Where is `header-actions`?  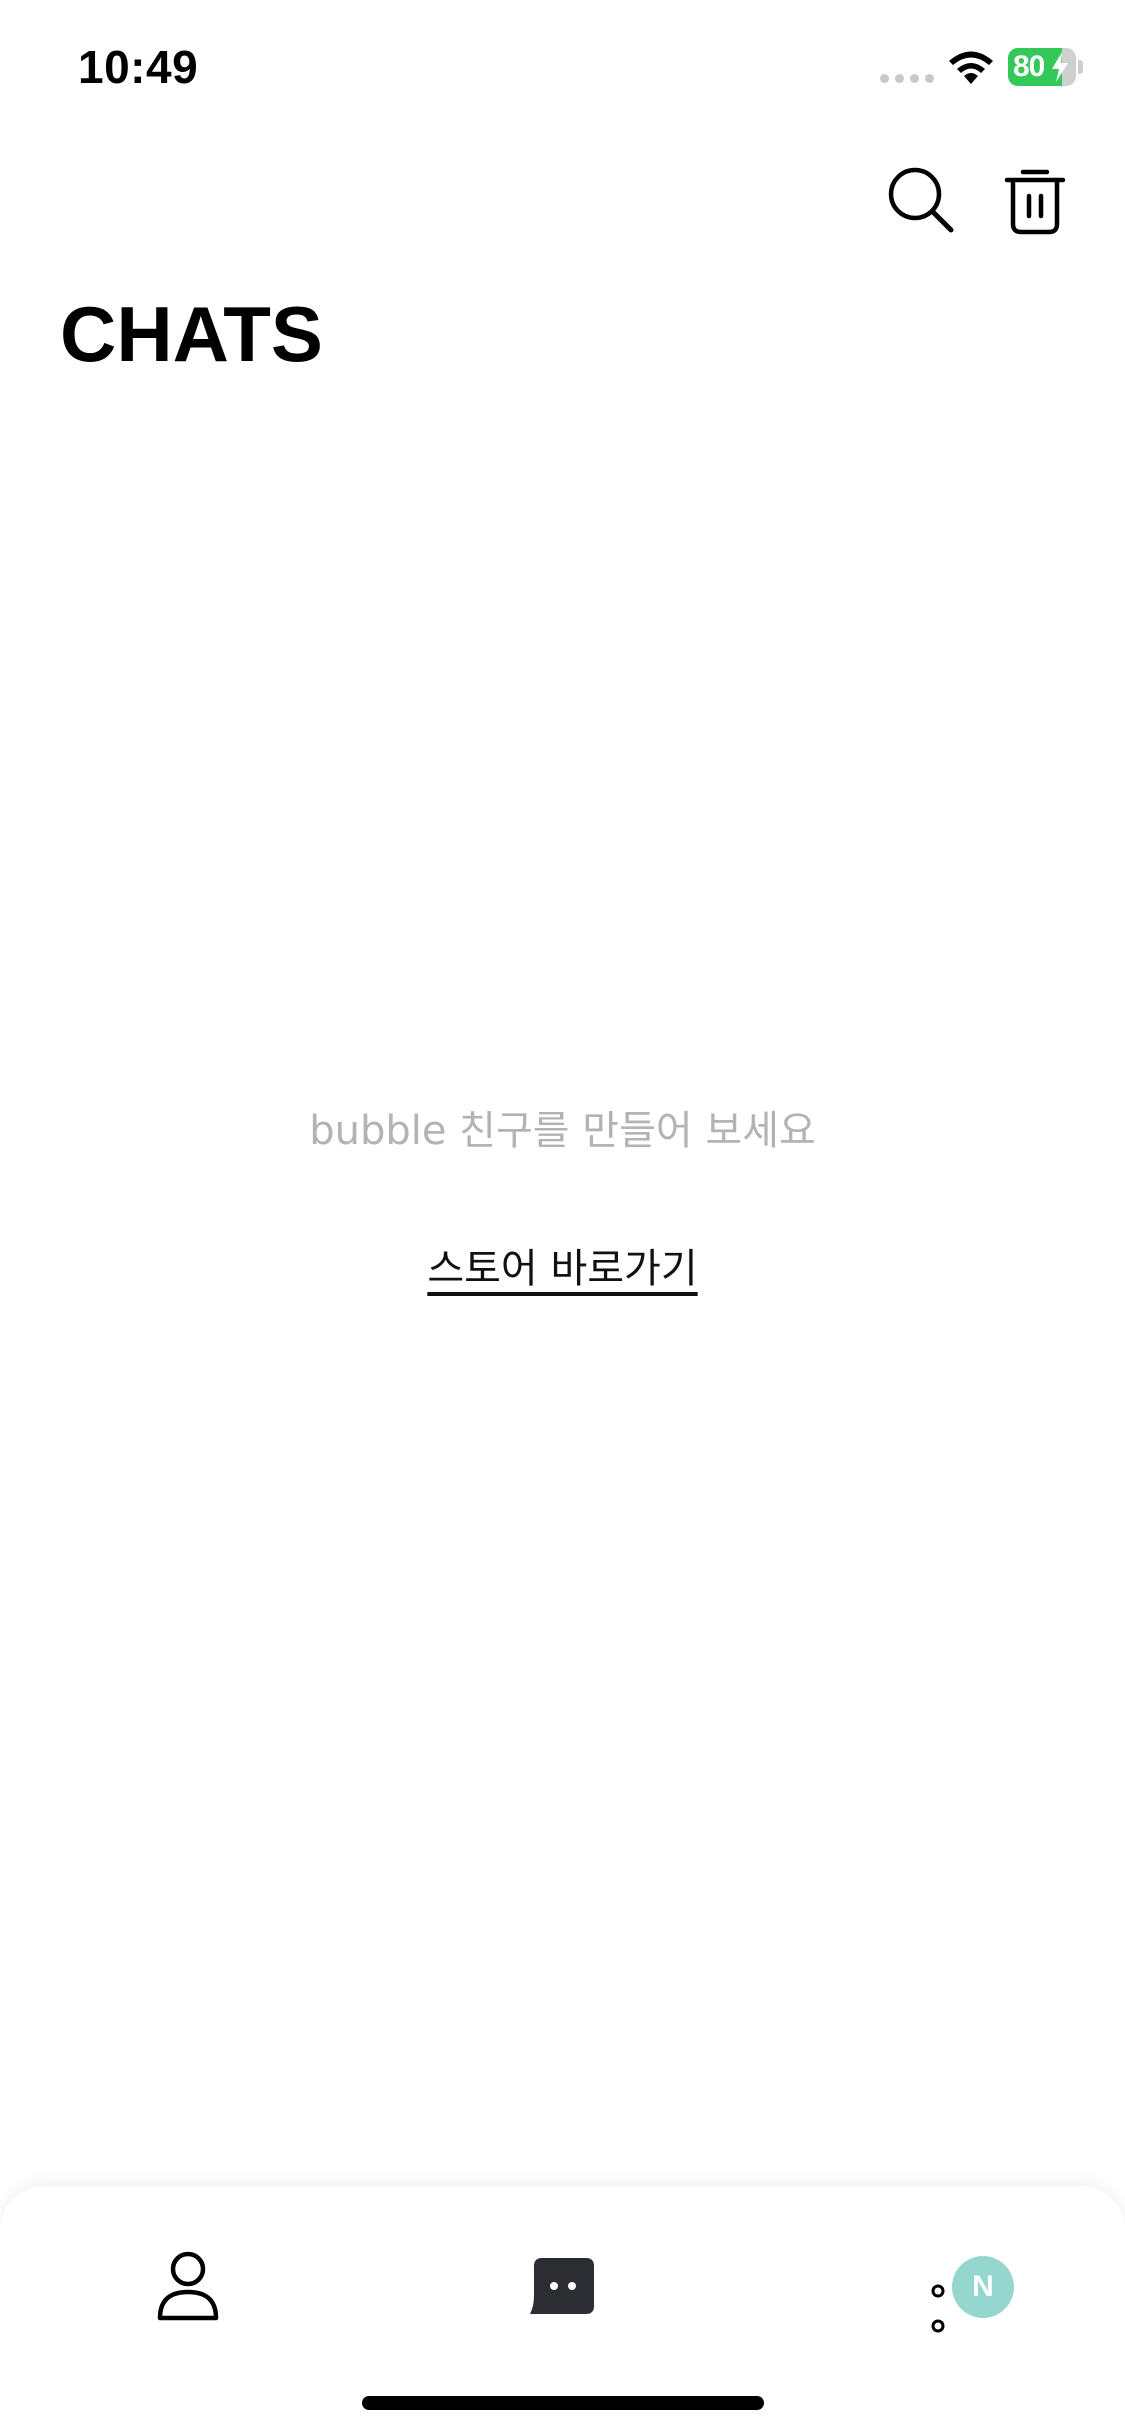 header-actions is located at coordinates (975, 199).